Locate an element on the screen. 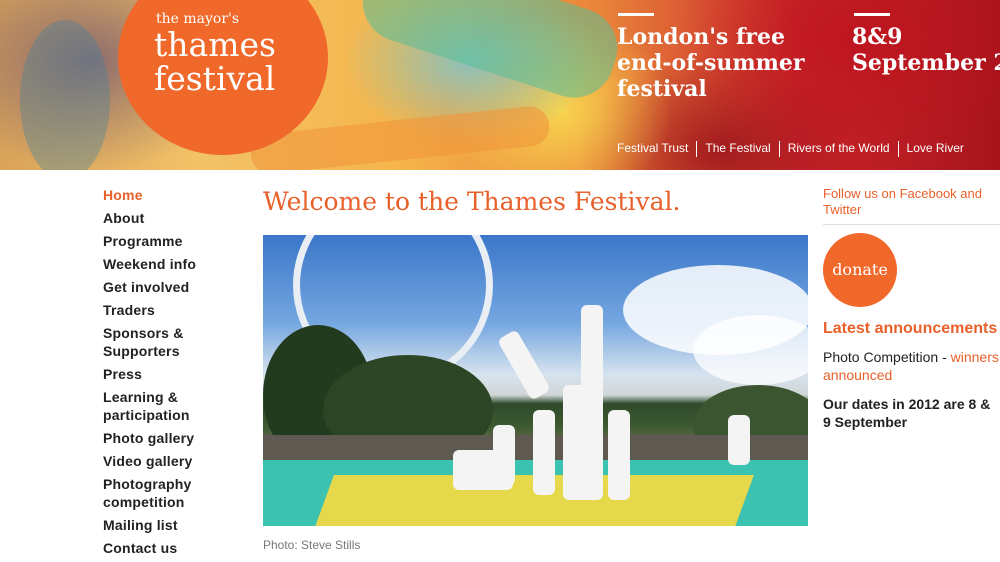 The image size is (1000, 562). sidebar-item-press: Press is located at coordinates (163, 374).